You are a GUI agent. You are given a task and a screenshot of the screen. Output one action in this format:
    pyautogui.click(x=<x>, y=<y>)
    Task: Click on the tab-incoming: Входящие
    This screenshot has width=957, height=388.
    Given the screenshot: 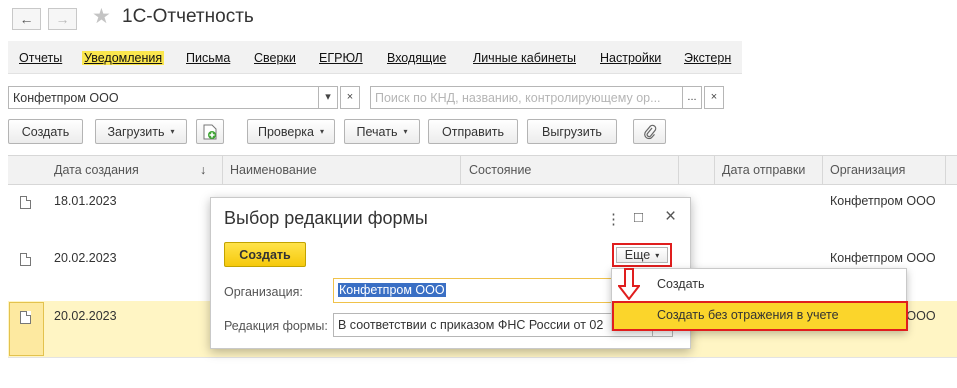 What is the action you would take?
    pyautogui.click(x=416, y=58)
    